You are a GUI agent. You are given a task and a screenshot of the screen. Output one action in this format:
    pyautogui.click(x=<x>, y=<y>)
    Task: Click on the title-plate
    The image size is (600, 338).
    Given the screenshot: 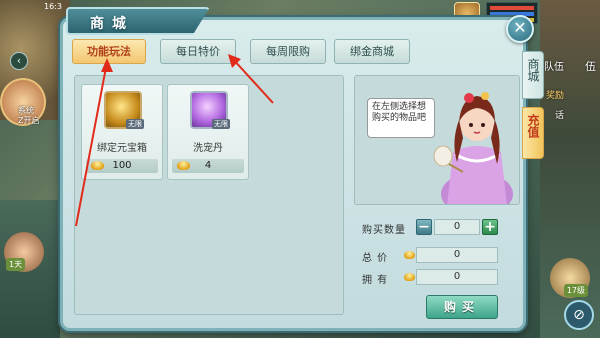 What is the action you would take?
    pyautogui.click(x=138, y=21)
    